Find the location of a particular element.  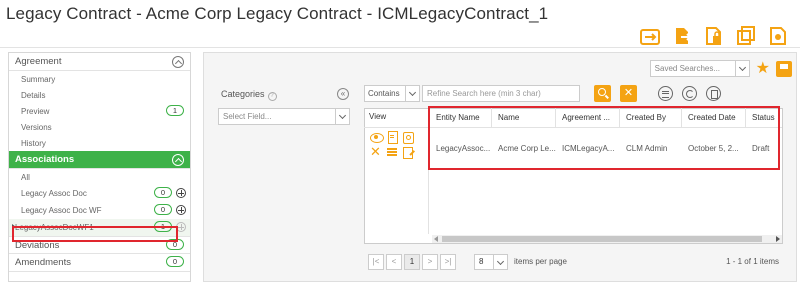

page-size-value: 8 is located at coordinates (481, 261).